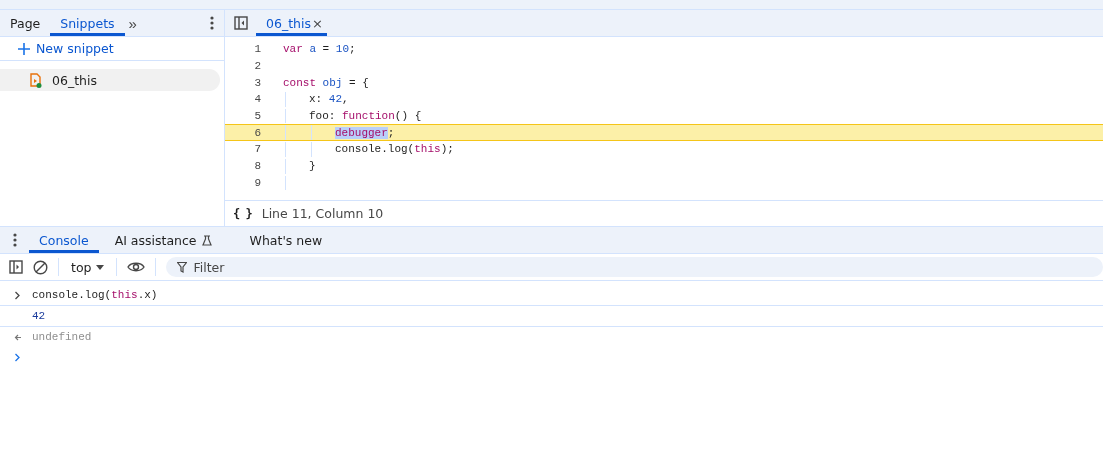  Describe the element at coordinates (182, 267) in the screenshot. I see `filter-icon` at that location.